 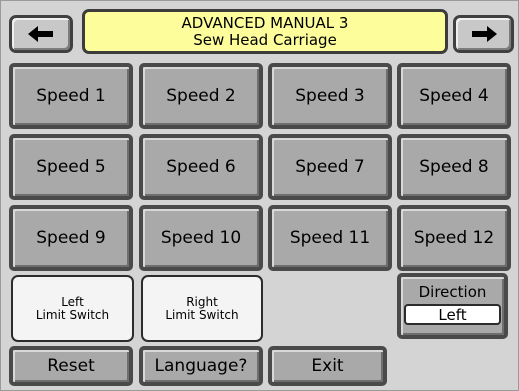 I want to click on page-header: ADVANCED MANUAL 3 Sew Head Carriage, so click(x=265, y=31).